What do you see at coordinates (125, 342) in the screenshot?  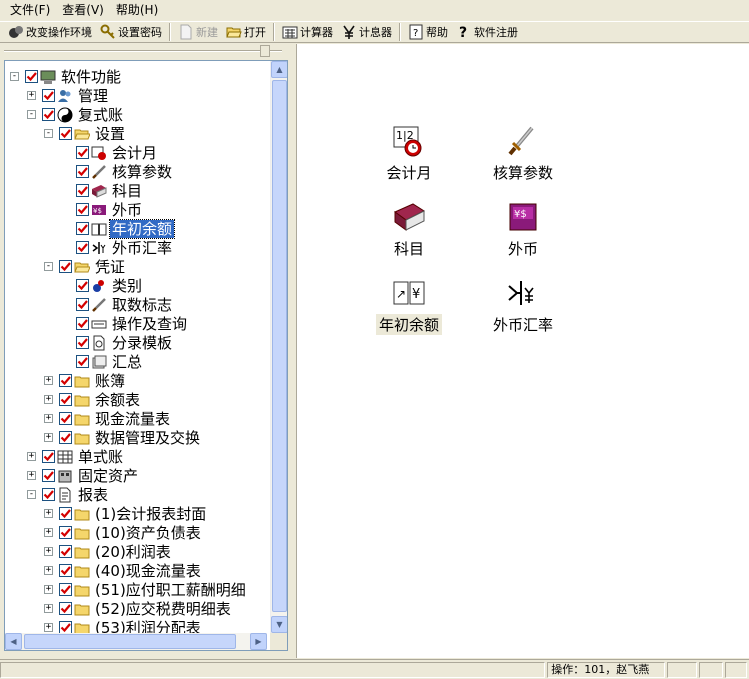 I see `tree-entry-template: 分录模板` at bounding box center [125, 342].